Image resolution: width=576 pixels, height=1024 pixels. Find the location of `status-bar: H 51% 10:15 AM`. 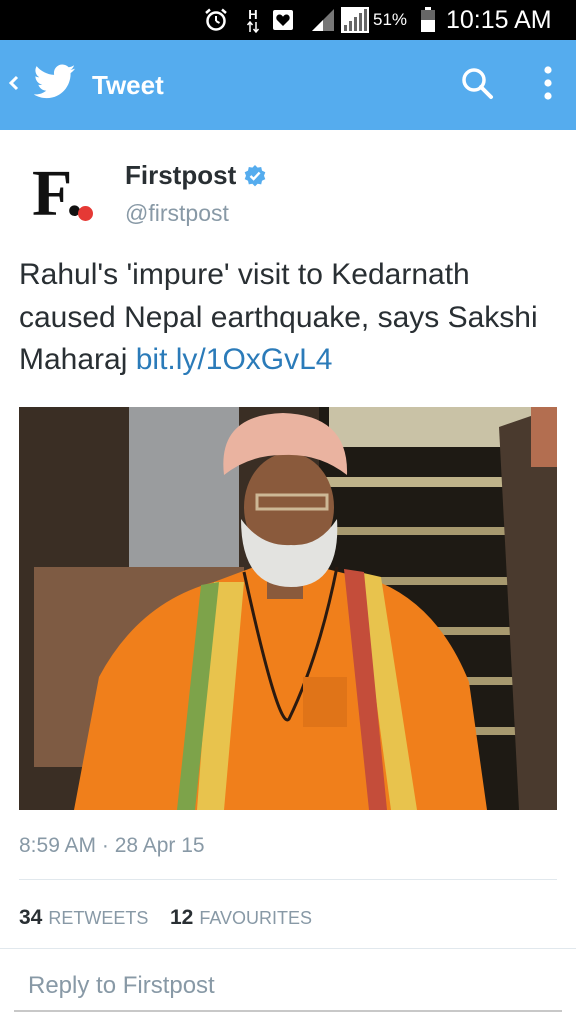

status-bar: H 51% 10:15 AM is located at coordinates (288, 20).